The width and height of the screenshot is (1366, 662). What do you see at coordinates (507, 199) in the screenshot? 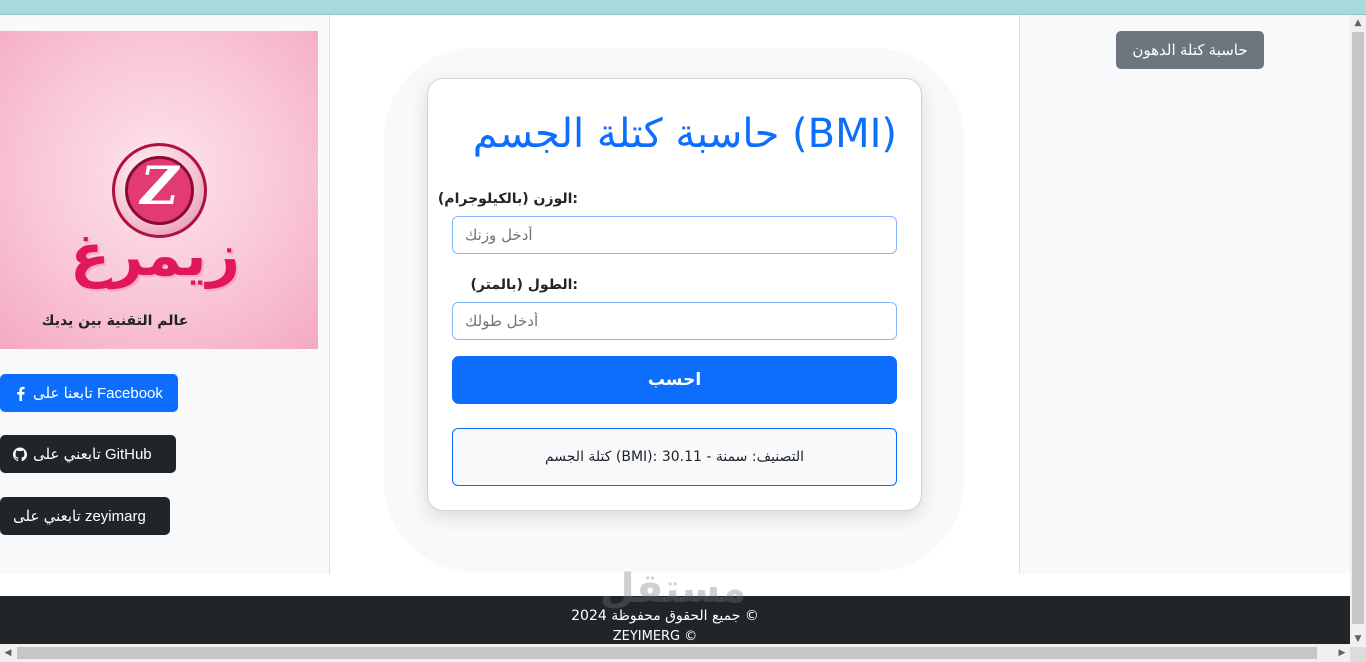
I see `weight-label: :الوزن (بالكيلوجرام)` at bounding box center [507, 199].